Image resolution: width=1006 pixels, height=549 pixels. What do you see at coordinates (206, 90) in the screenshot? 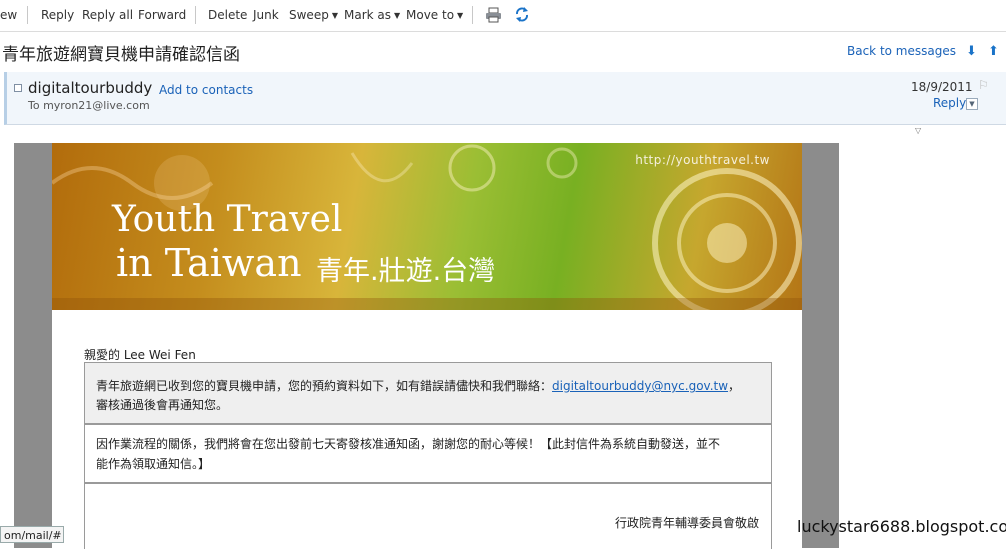
I see `add-to-contacts-link: Add to contacts` at bounding box center [206, 90].